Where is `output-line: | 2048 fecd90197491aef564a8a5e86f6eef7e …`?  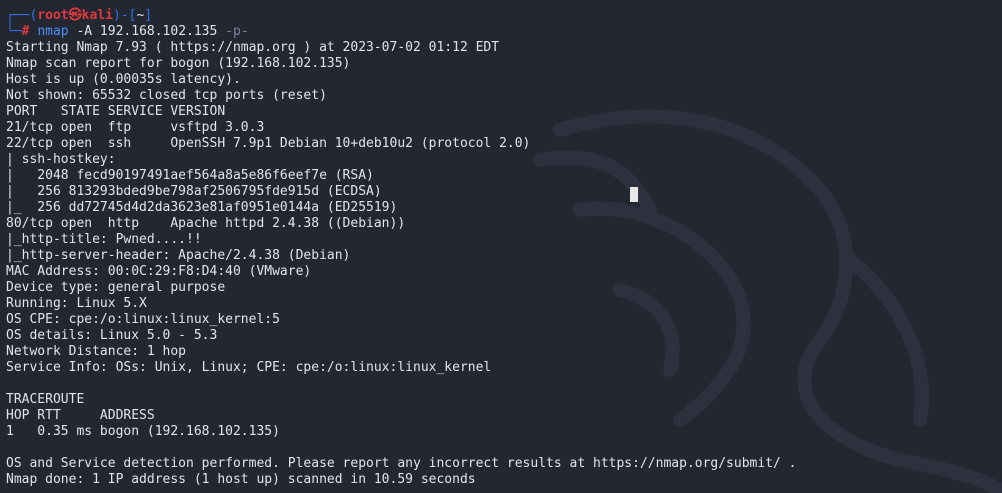 output-line: | 2048 fecd90197491aef564a8a5e86f6eef7e … is located at coordinates (190, 175).